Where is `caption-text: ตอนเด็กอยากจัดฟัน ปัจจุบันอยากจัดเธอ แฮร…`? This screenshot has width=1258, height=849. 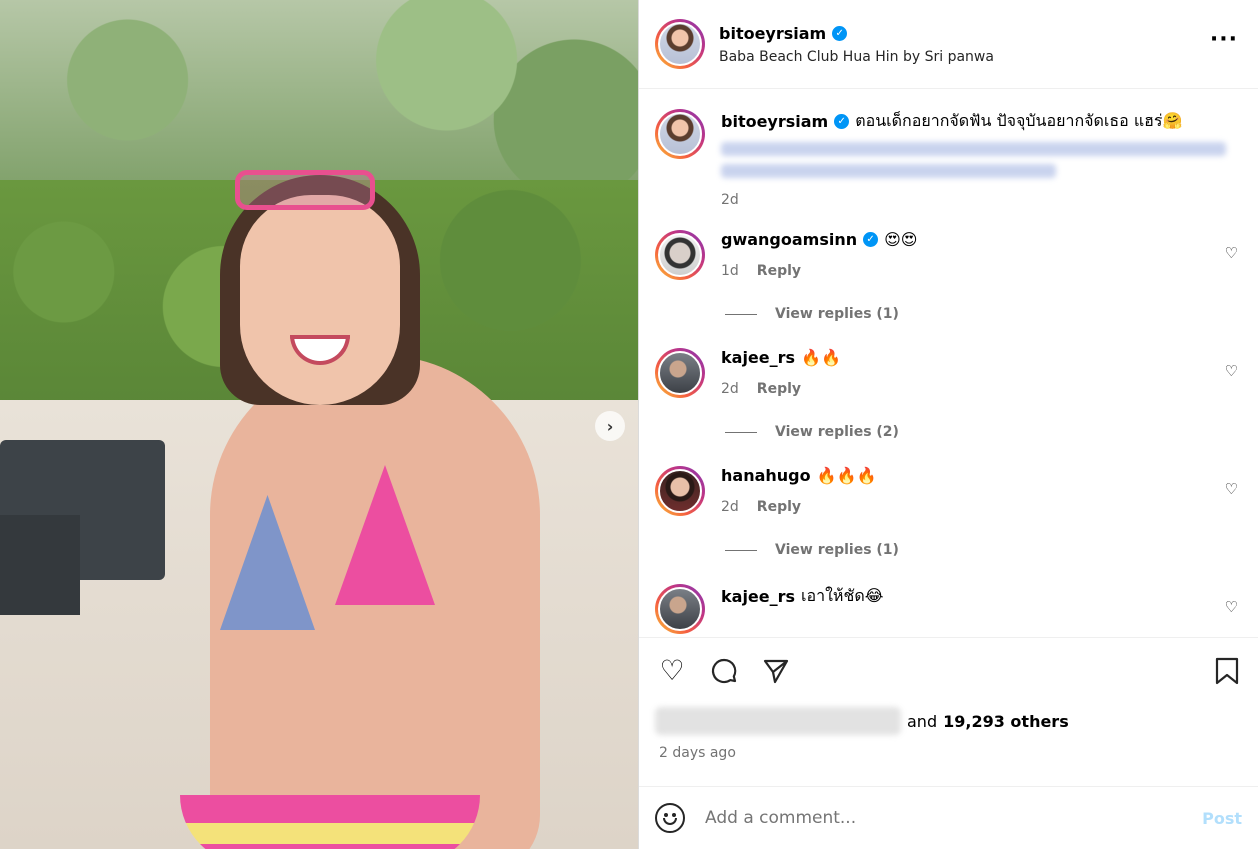
caption-text: ตอนเด็กอยากจัดฟัน ปัจจุบันอยากจัดเธอ แฮร… is located at coordinates (1019, 120).